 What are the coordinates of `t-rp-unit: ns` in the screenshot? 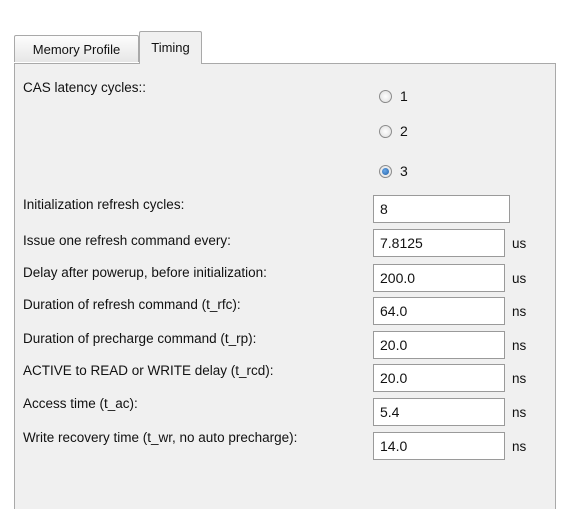 It's located at (519, 345).